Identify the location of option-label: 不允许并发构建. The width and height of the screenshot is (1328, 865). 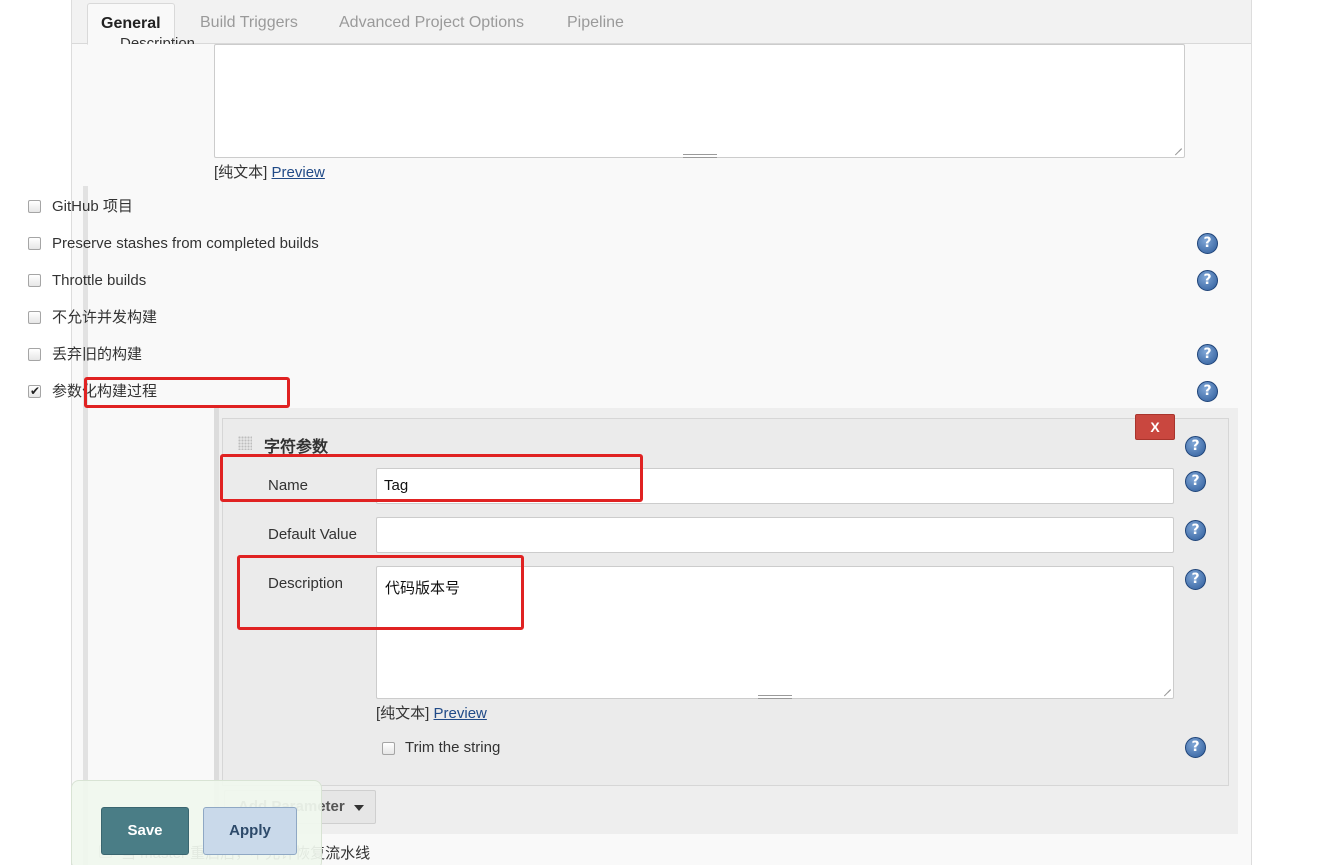
(105, 317).